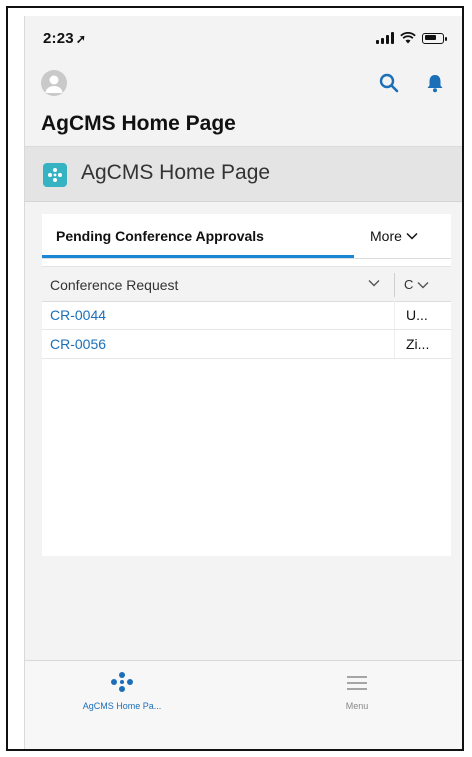 The height and width of the screenshot is (757, 472). Describe the element at coordinates (81, 39) in the screenshot. I see `location-icon: ➚` at that location.